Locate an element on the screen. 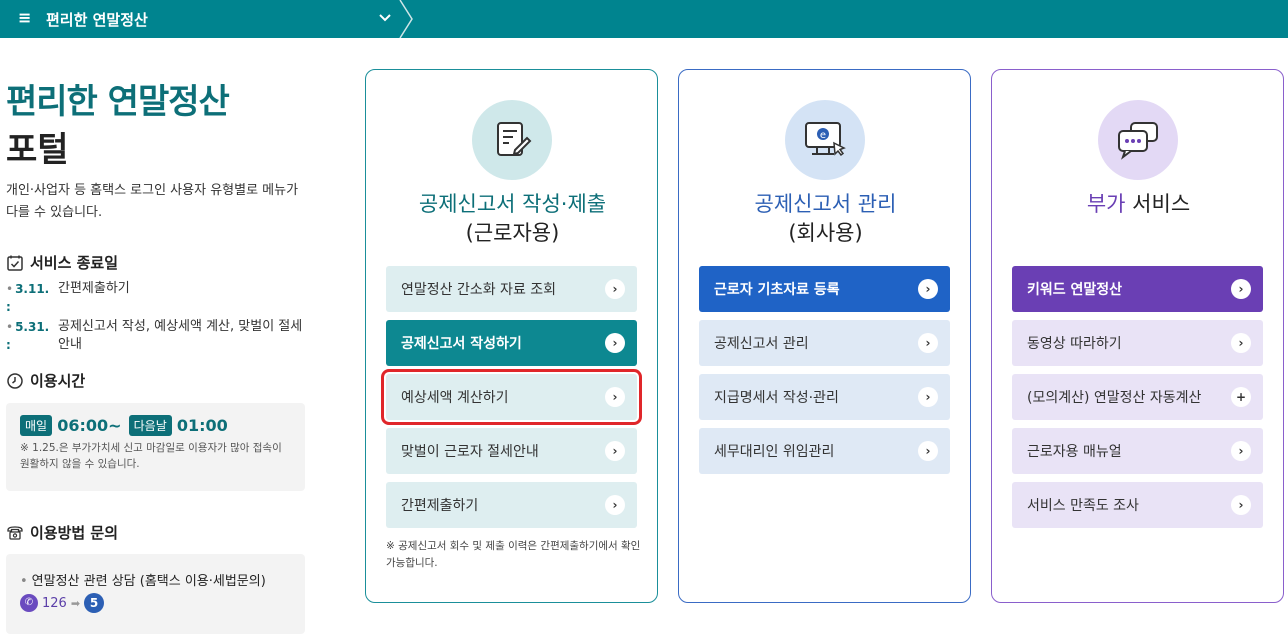 Image resolution: width=1288 pixels, height=634 pixels. payment-statement-button: 지급명세서 작성·관리 › is located at coordinates (824, 397).